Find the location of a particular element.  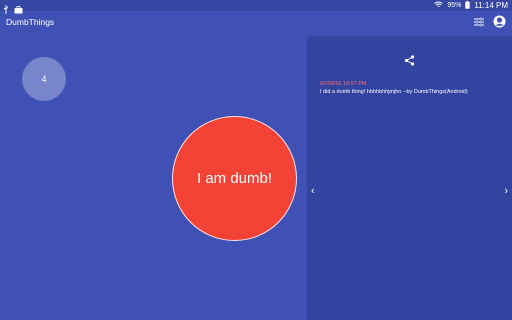

i-am-dumb-button: I am dumb! is located at coordinates (234, 178).